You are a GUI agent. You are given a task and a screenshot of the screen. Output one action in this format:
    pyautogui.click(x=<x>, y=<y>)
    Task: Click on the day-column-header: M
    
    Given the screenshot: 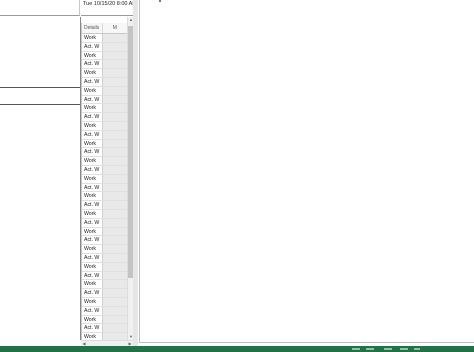 What is the action you would take?
    pyautogui.click(x=115, y=28)
    